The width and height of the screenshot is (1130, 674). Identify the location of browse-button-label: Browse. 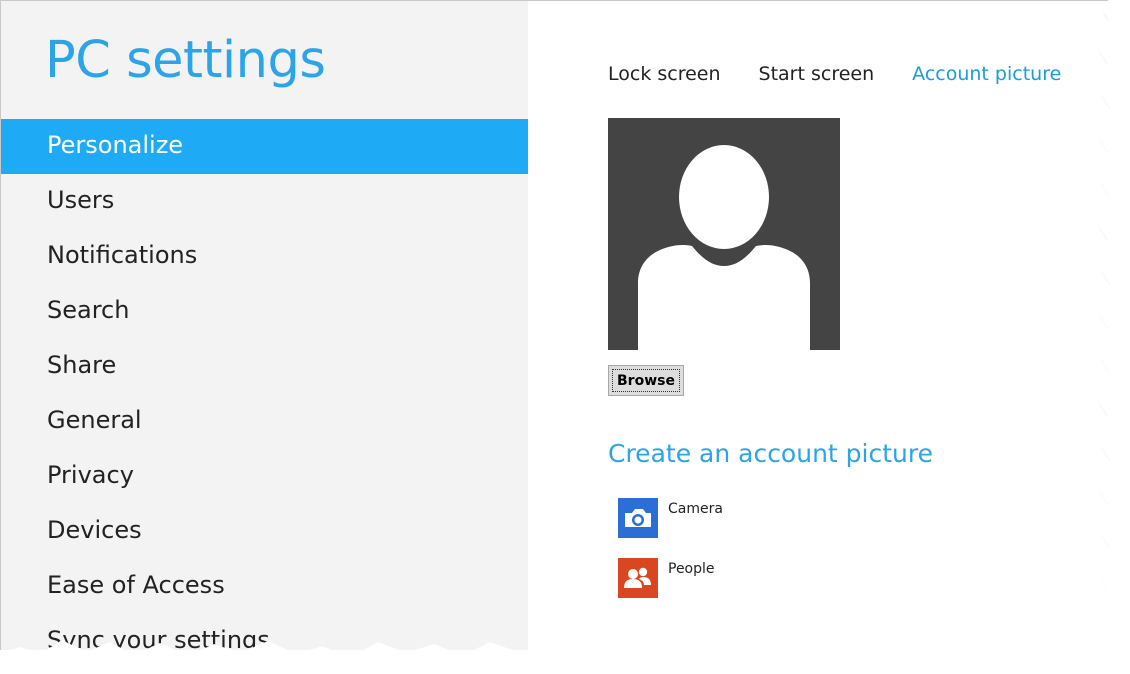
(646, 380).